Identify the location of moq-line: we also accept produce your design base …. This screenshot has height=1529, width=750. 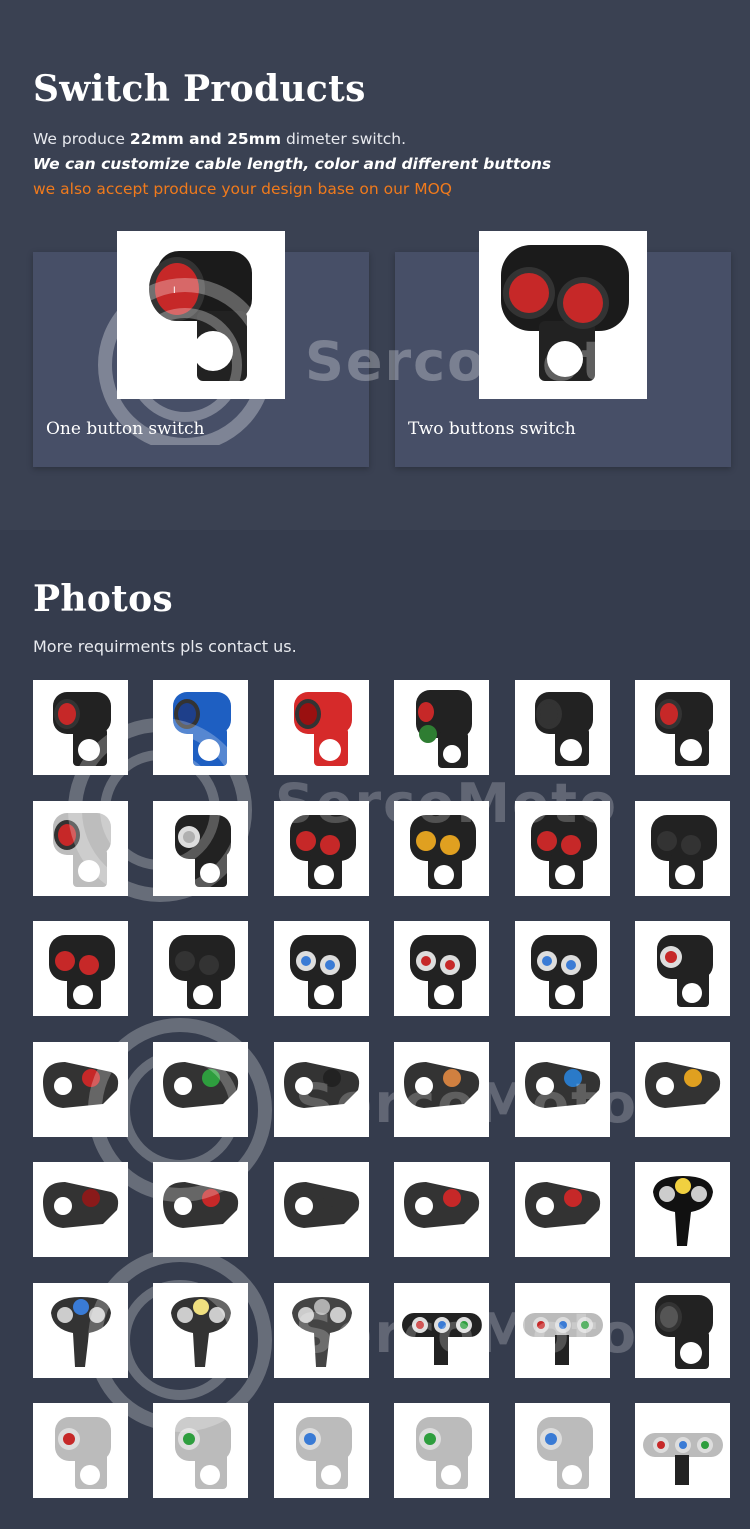
(242, 189).